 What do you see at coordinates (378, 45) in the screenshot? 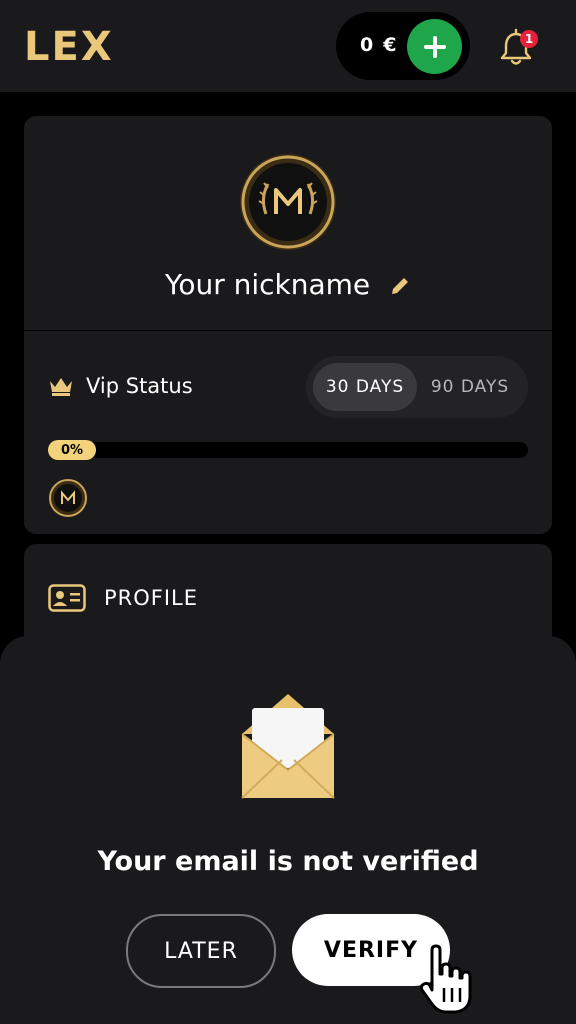
I see `balance-display: 0 €` at bounding box center [378, 45].